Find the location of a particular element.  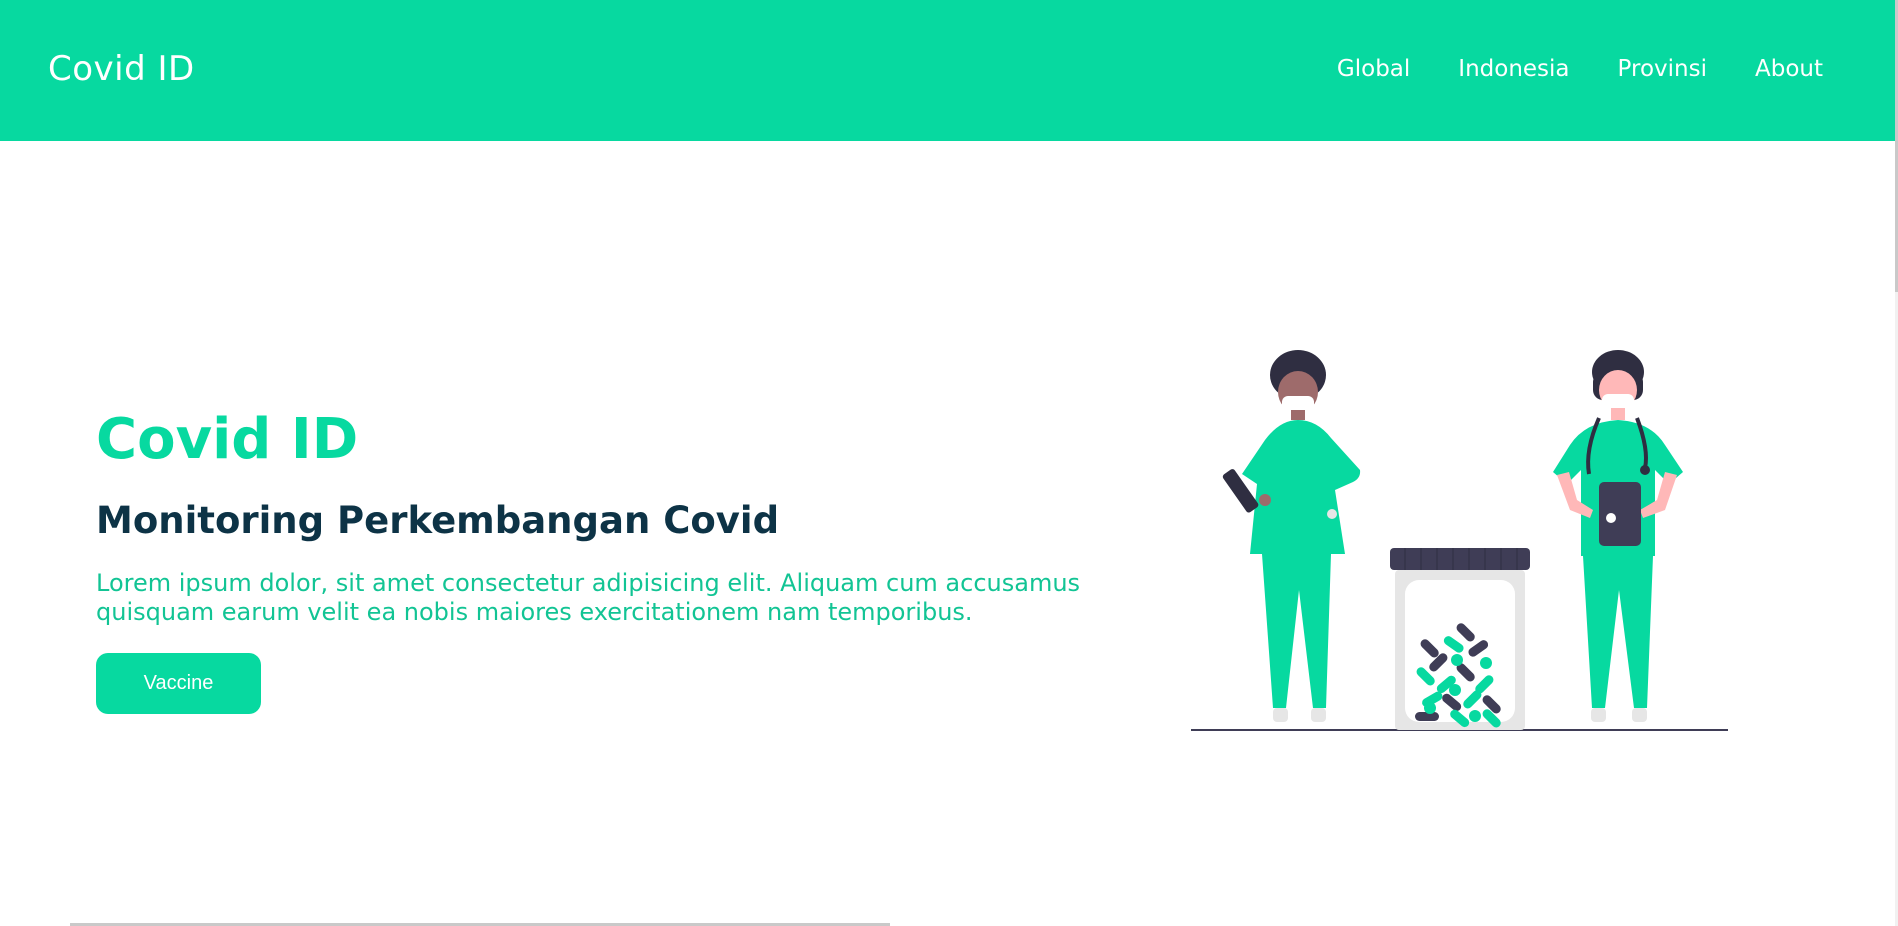

brand-logo: Covid ID is located at coordinates (121, 69).